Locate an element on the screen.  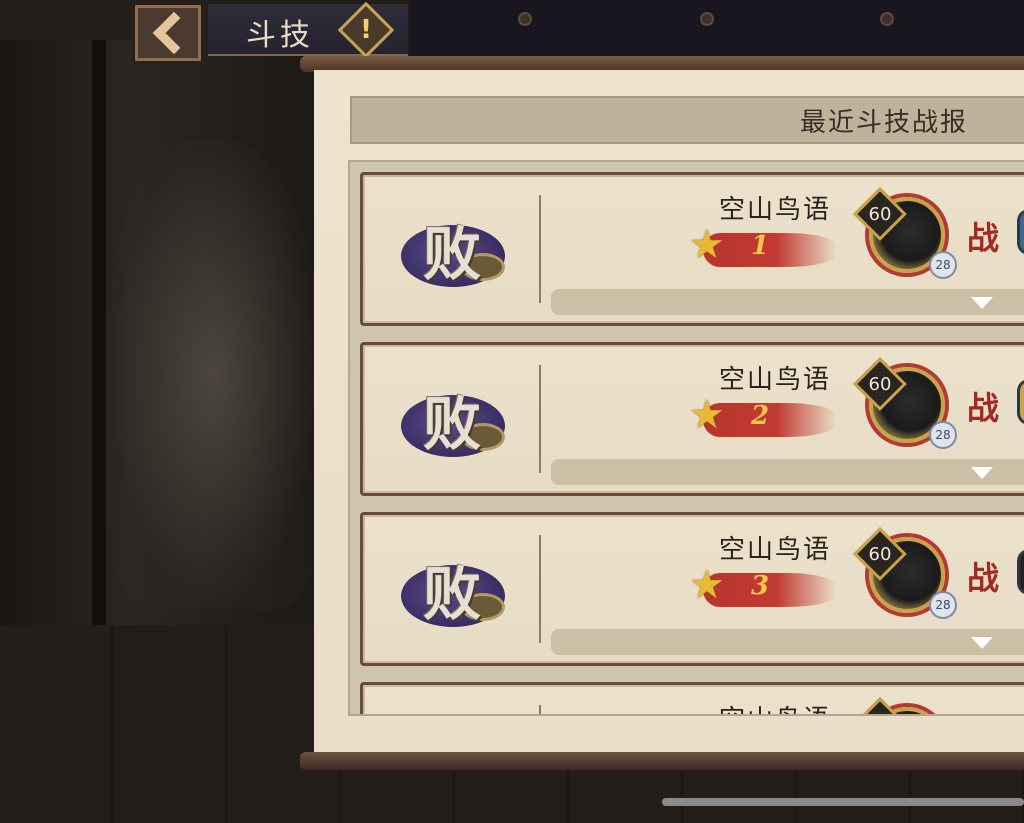
battle-record-card: 败 空山鸟语 ★ 2 60 28 战 is located at coordinates (692, 419).